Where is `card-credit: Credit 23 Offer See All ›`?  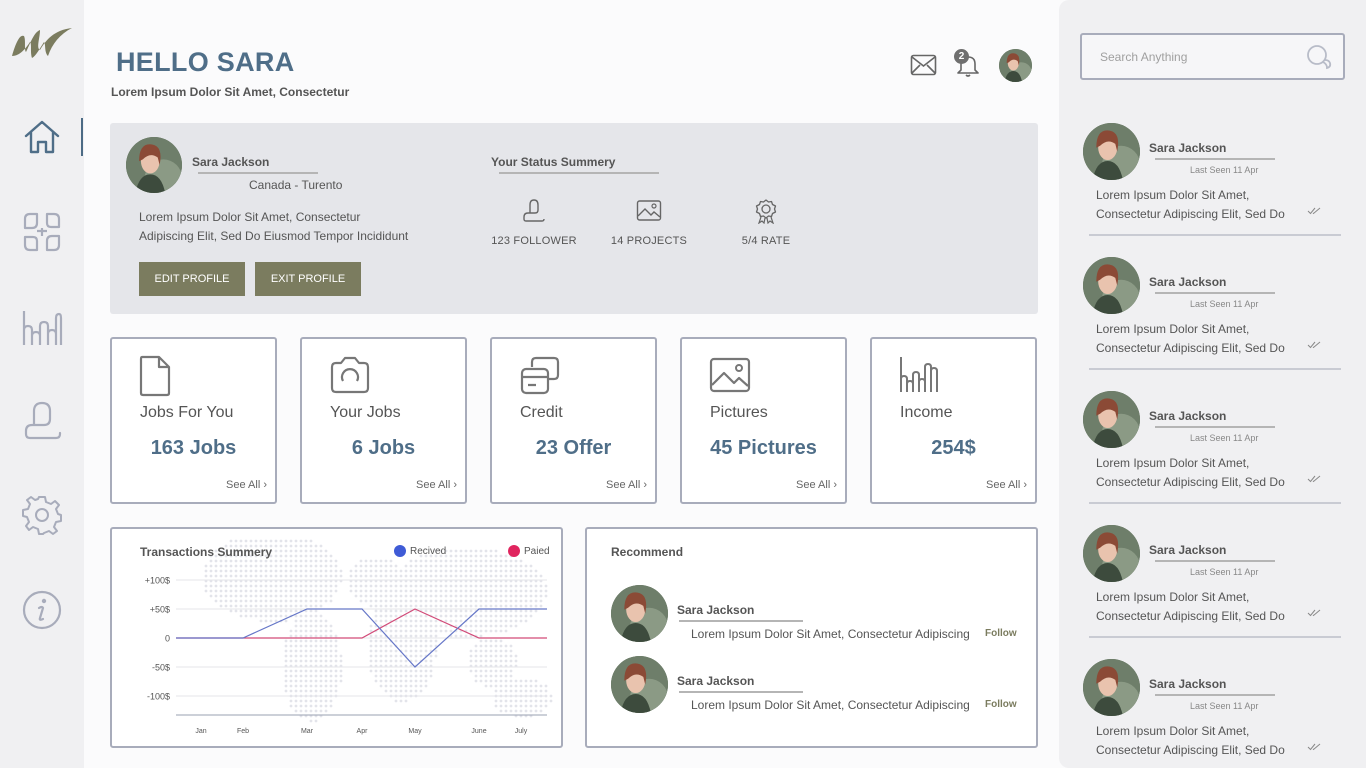
card-credit: Credit 23 Offer See All › is located at coordinates (573, 420).